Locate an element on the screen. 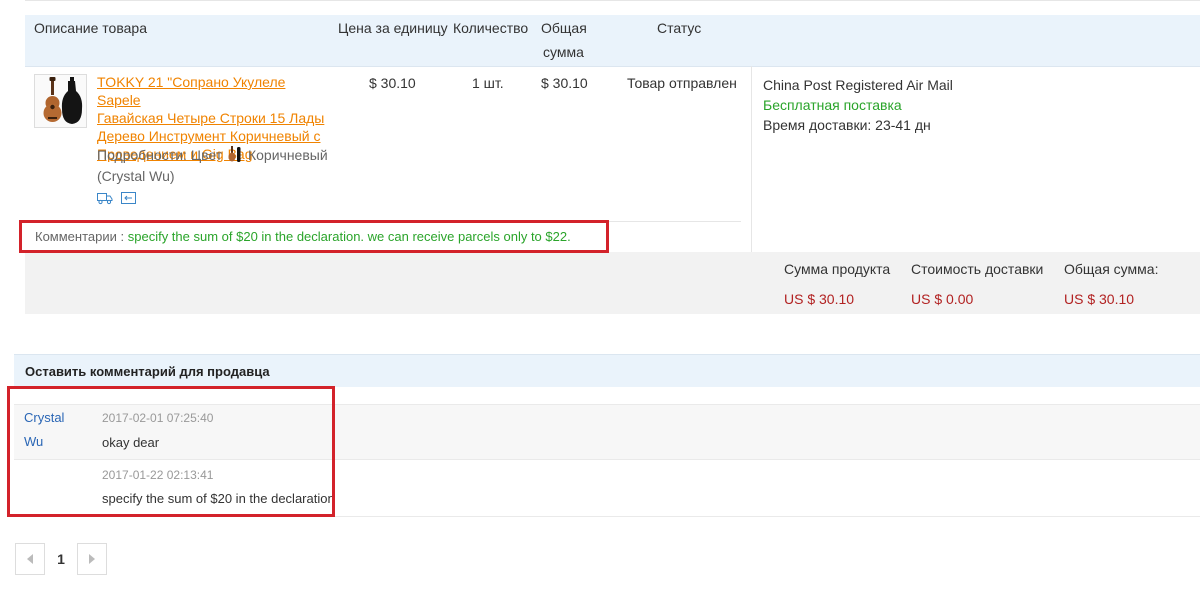 The height and width of the screenshot is (591, 1200). chevron-left-icon is located at coordinates (30, 559).